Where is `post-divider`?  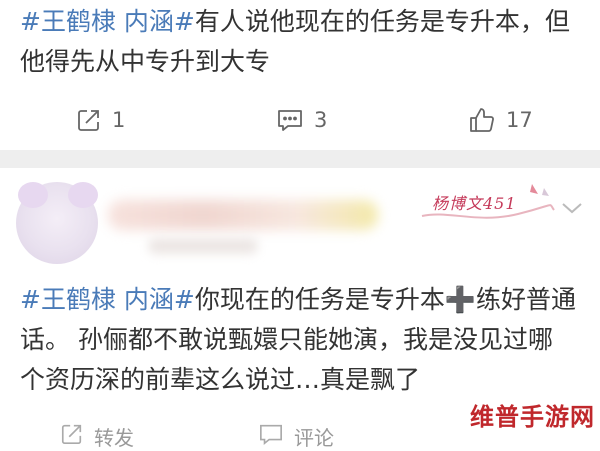
post-divider is located at coordinates (300, 159).